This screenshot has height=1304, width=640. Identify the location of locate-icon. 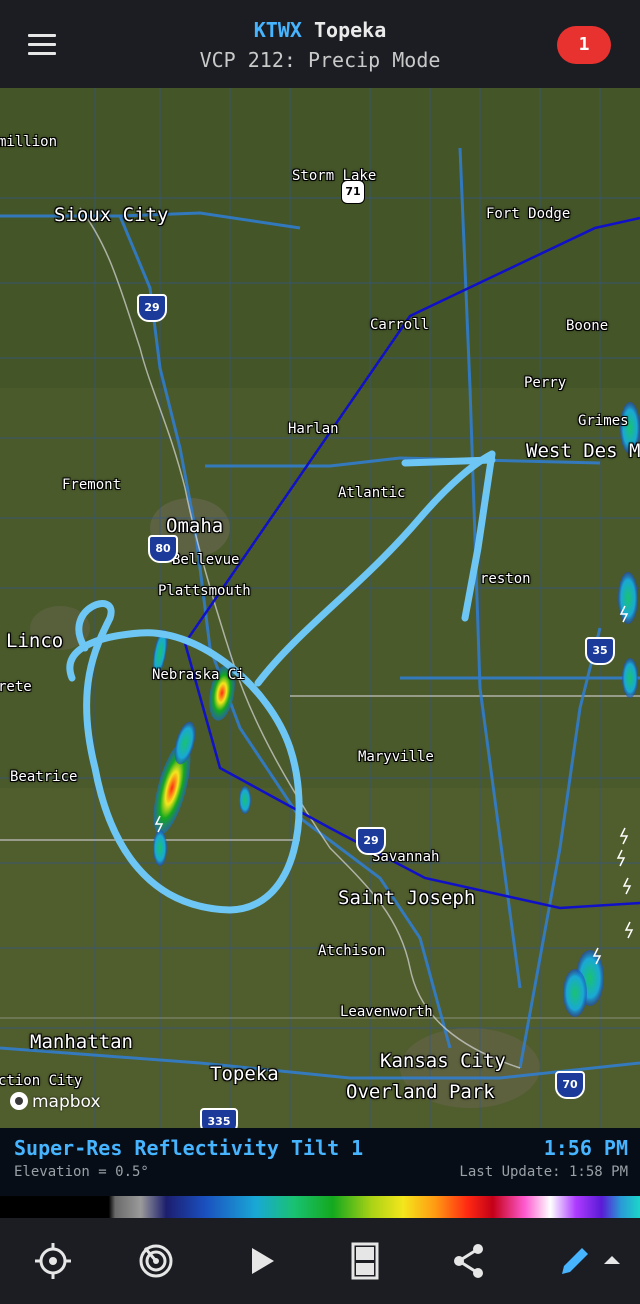
(53, 1261).